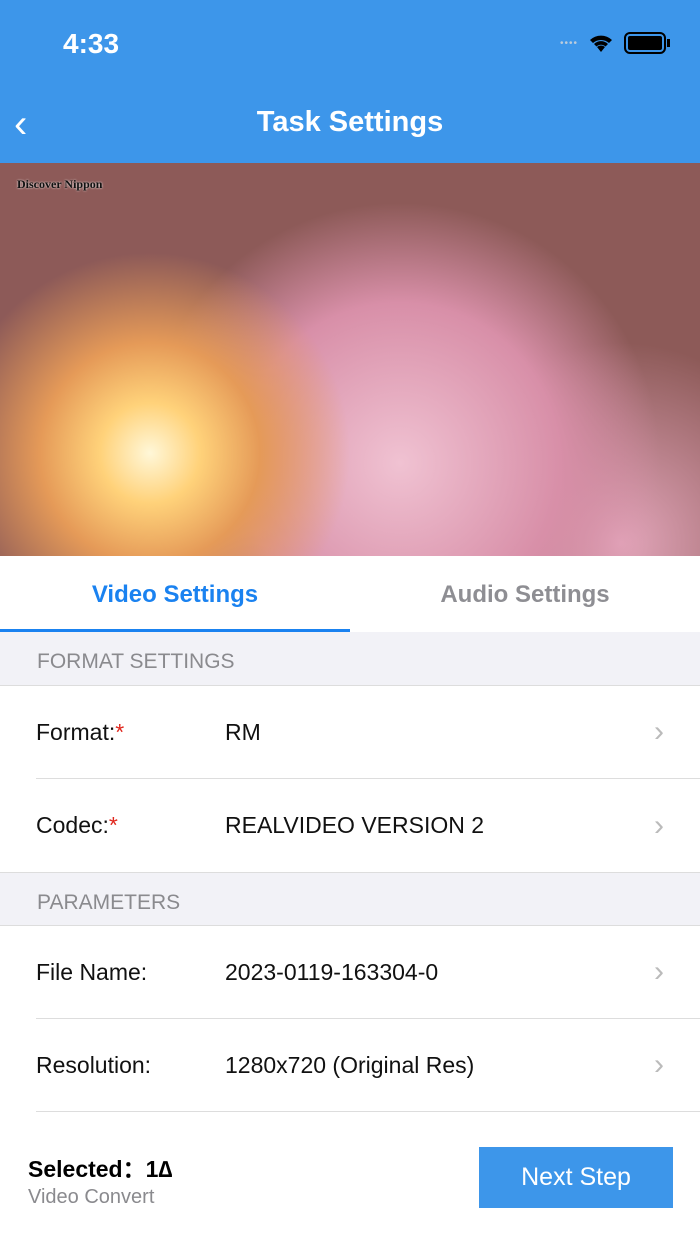 Image resolution: width=700 pixels, height=1244 pixels. I want to click on resolution-value: 1280x720 (Original Res), so click(350, 1064).